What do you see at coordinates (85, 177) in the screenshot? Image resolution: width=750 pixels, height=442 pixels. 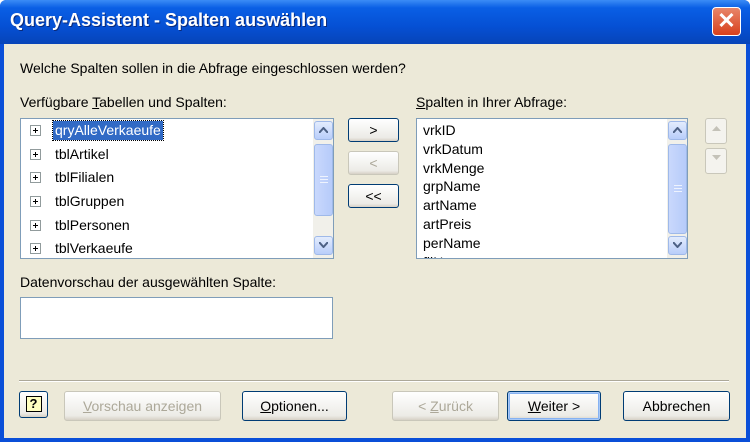 I see `table-name: tblFilialen` at bounding box center [85, 177].